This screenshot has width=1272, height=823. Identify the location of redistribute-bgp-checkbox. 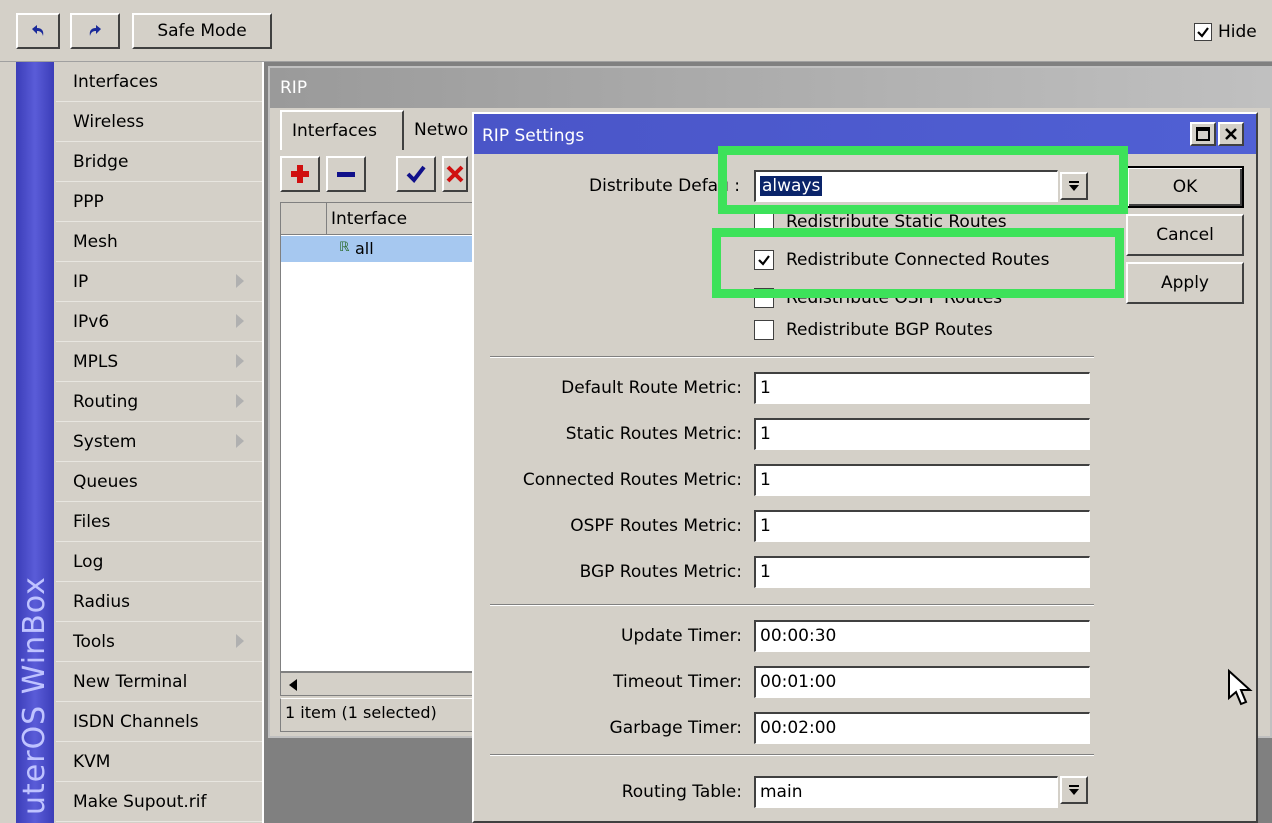
(764, 330).